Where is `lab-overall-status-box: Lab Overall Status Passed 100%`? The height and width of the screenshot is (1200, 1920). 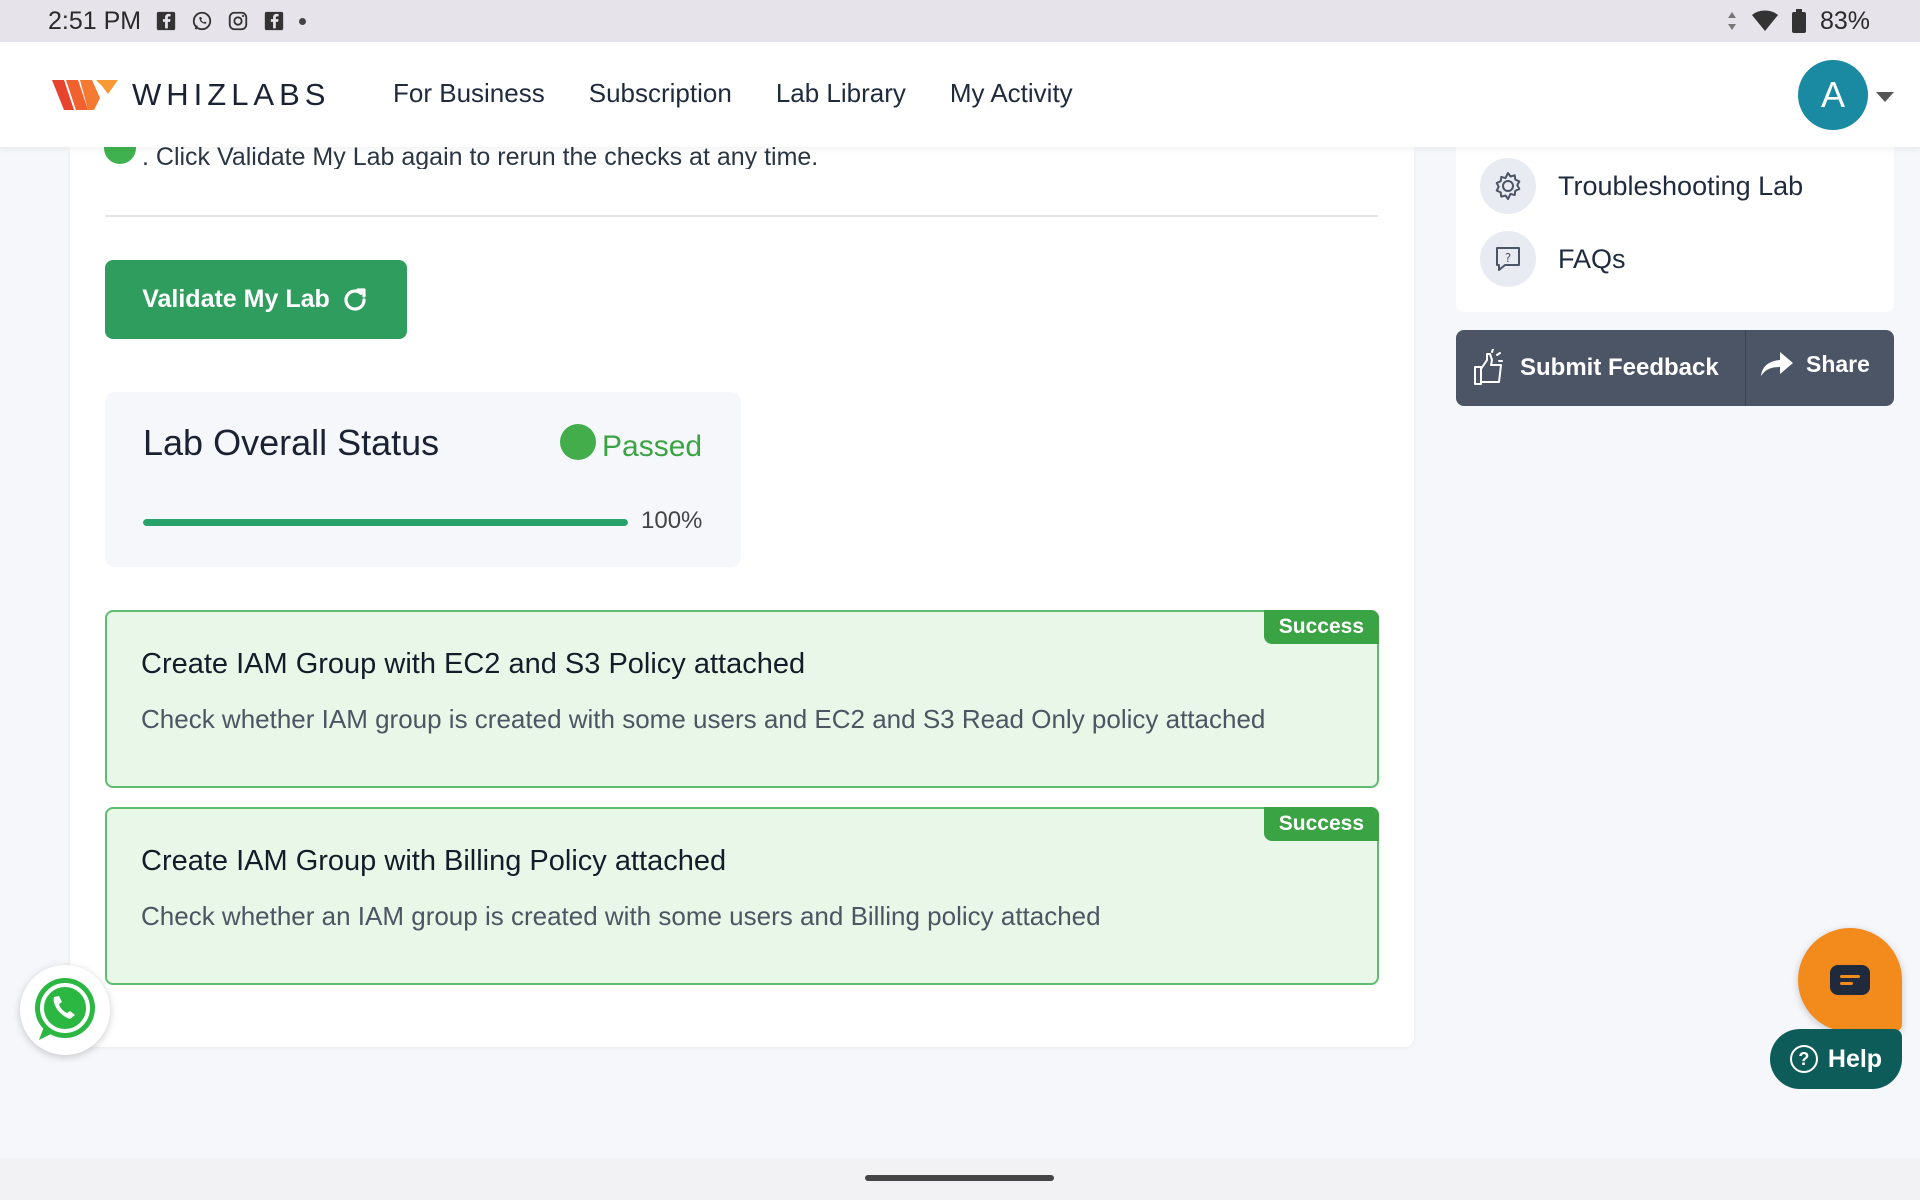
lab-overall-status-box: Lab Overall Status Passed 100% is located at coordinates (423, 479).